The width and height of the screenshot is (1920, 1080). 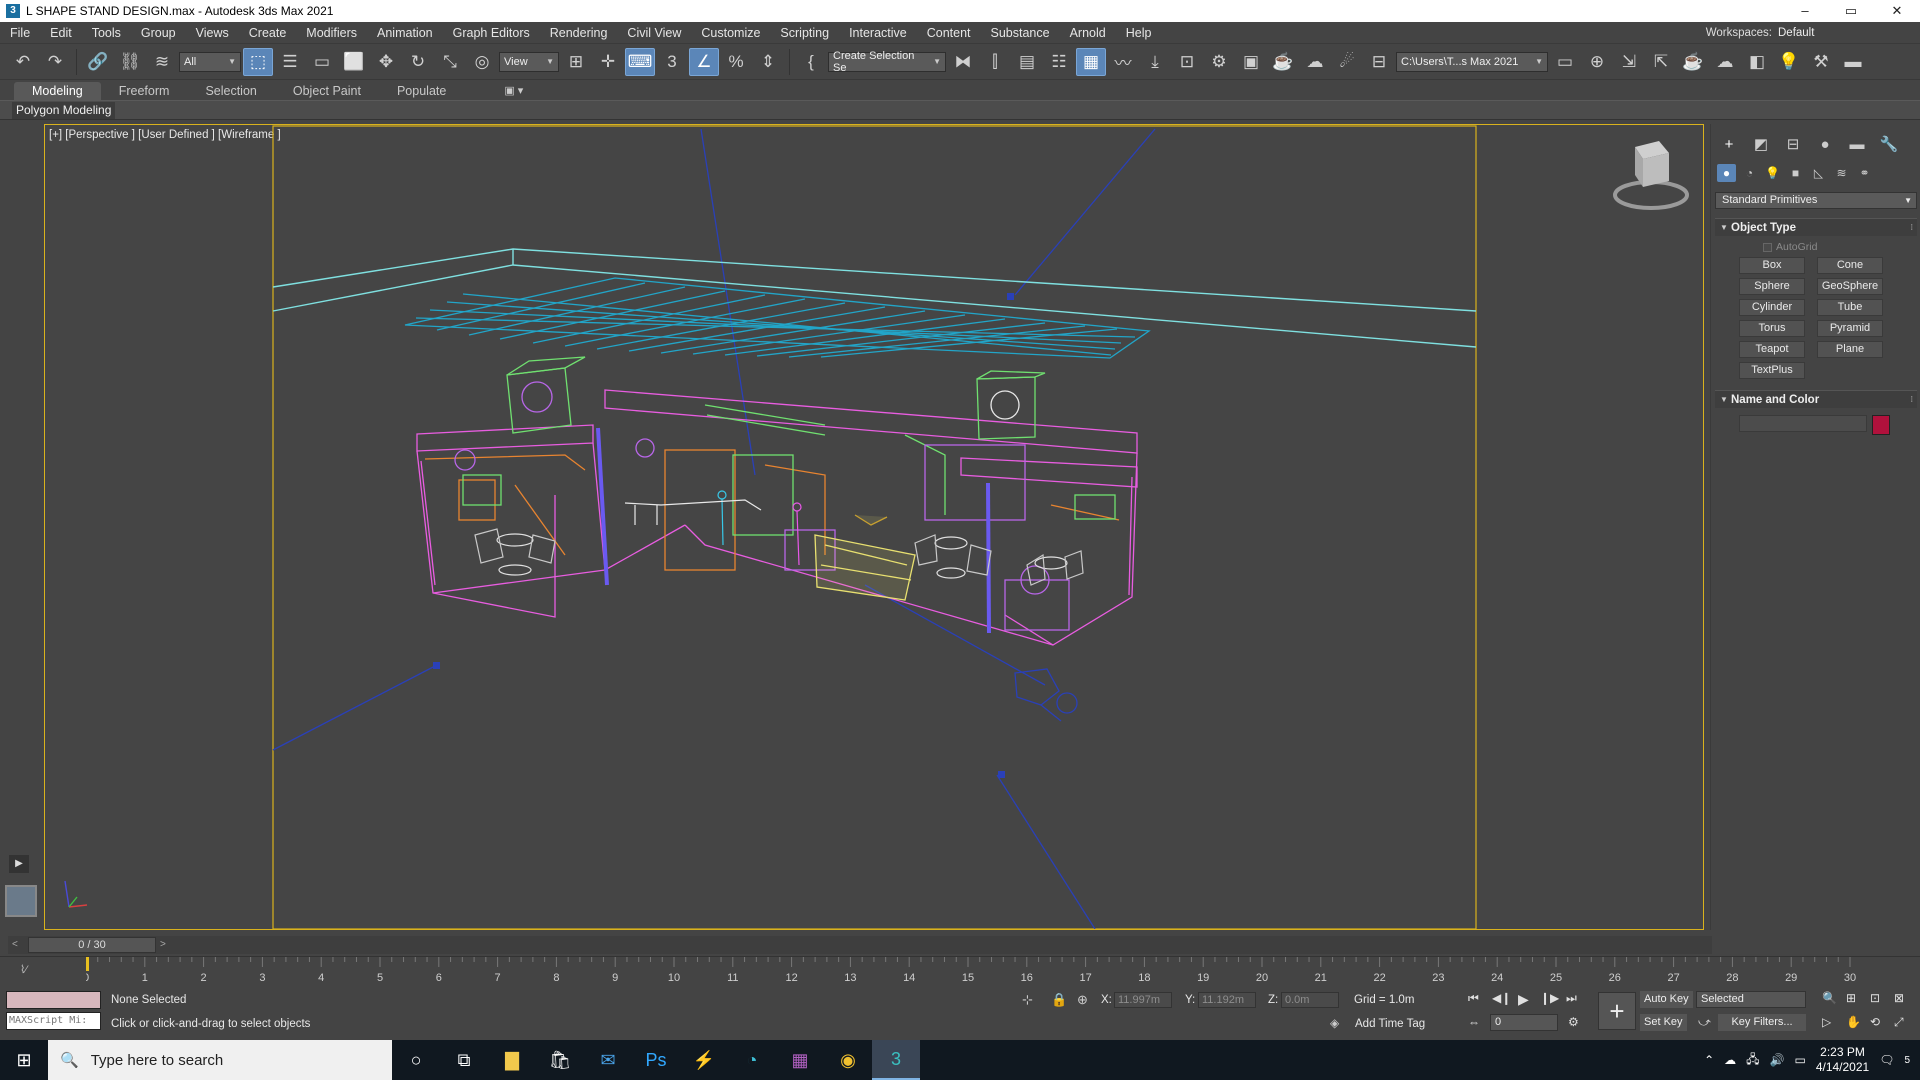 What do you see at coordinates (1889, 144) in the screenshot?
I see `utilities-tab-icon: 🔧` at bounding box center [1889, 144].